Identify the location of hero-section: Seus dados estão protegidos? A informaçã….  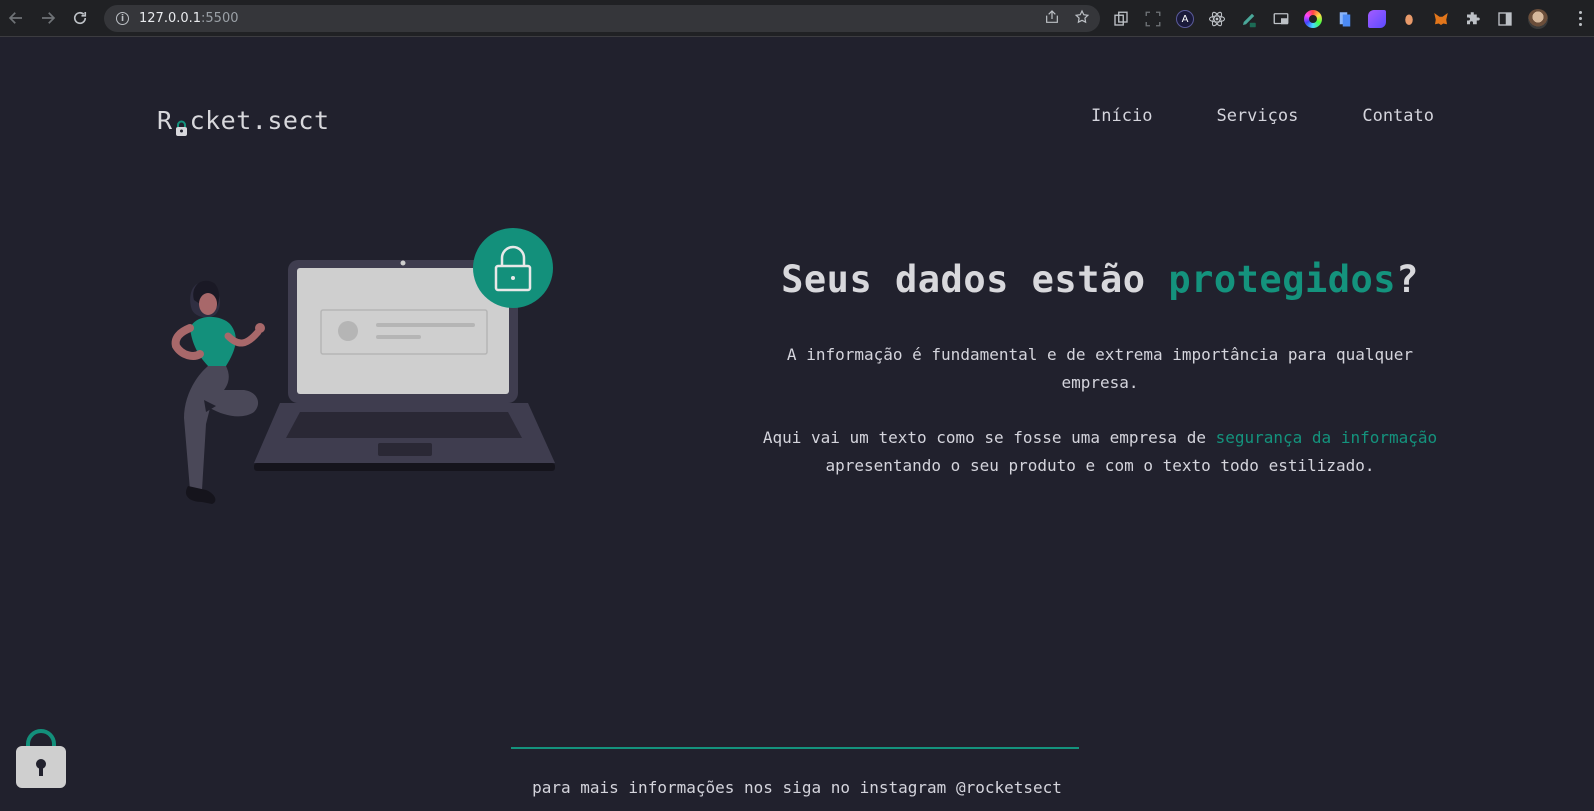
(1100, 369).